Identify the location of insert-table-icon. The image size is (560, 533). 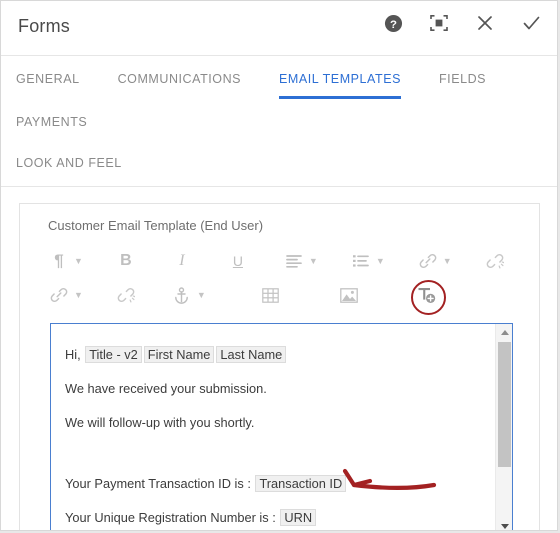
(271, 295).